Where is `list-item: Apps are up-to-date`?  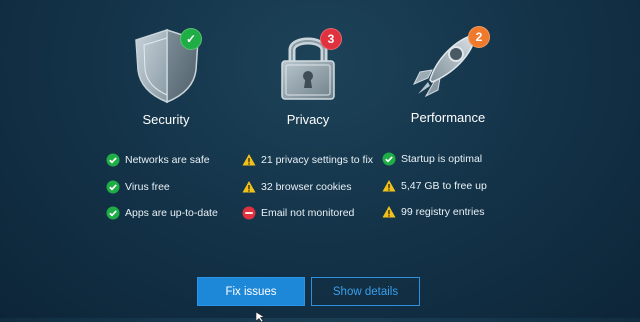 list-item: Apps are up-to-date is located at coordinates (162, 213).